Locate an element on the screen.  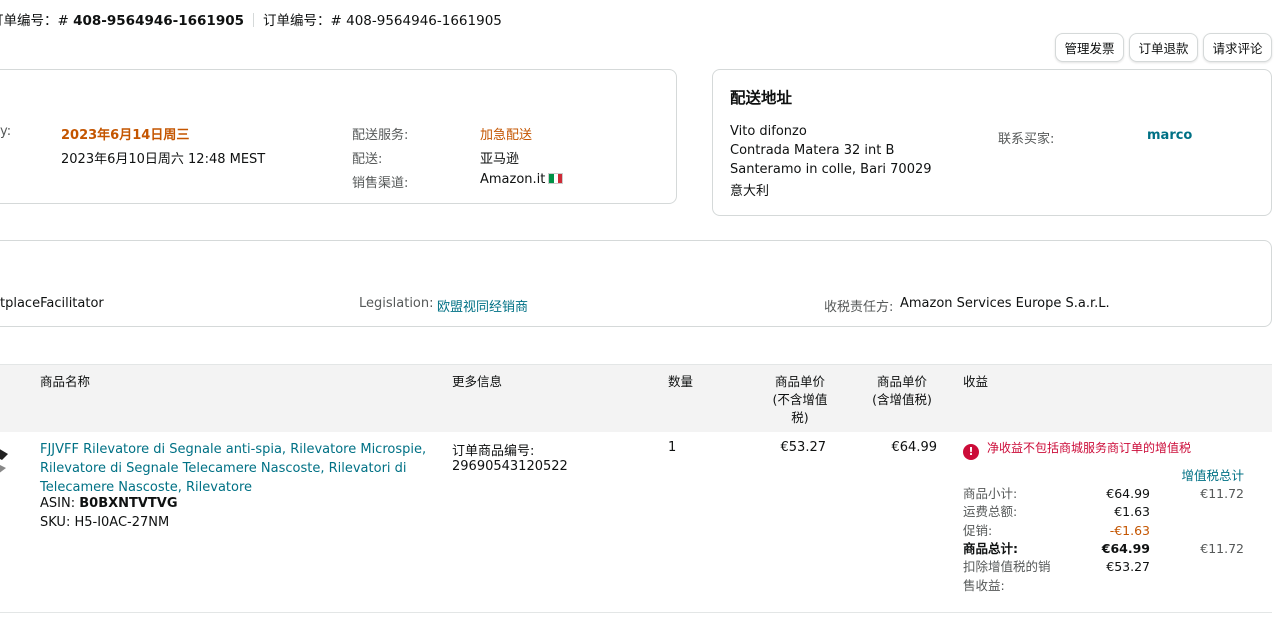
contact-buyer-link: marco is located at coordinates (1169, 135).